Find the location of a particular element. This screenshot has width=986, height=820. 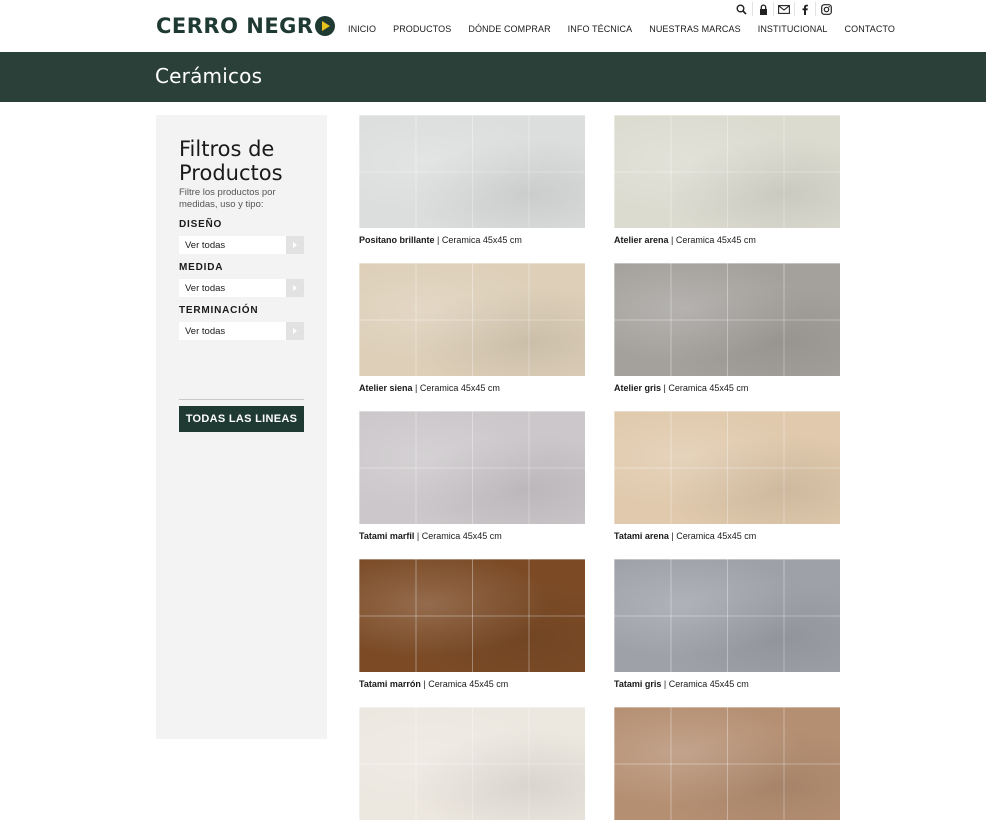

product-card: Tatami marrón | Ceramica 45x45 cm is located at coordinates (472, 624).